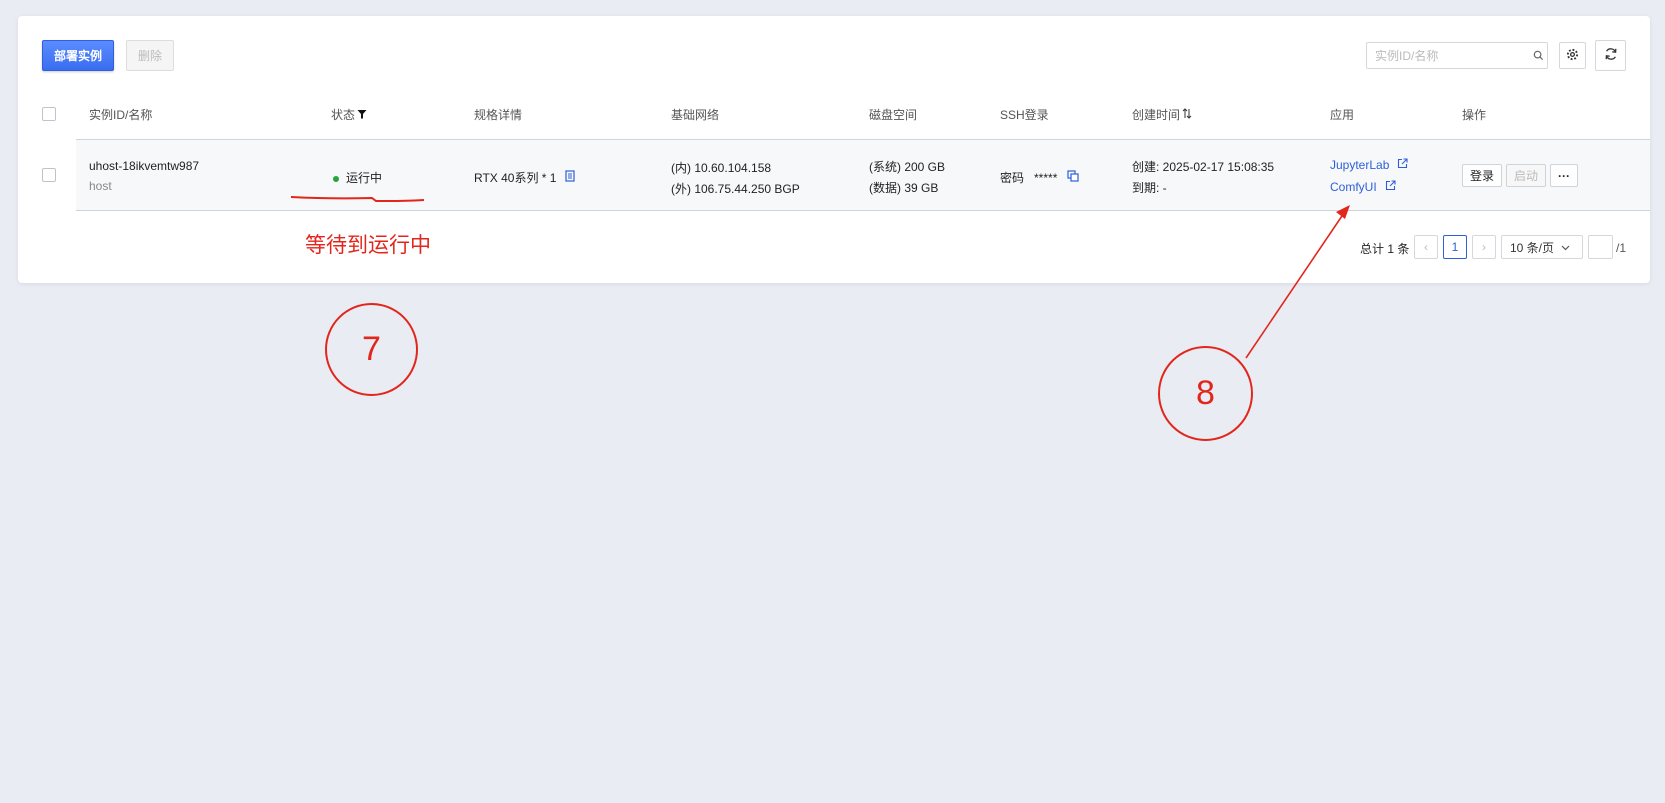  Describe the element at coordinates (820, 277) in the screenshot. I see `annotation-overlay` at that location.